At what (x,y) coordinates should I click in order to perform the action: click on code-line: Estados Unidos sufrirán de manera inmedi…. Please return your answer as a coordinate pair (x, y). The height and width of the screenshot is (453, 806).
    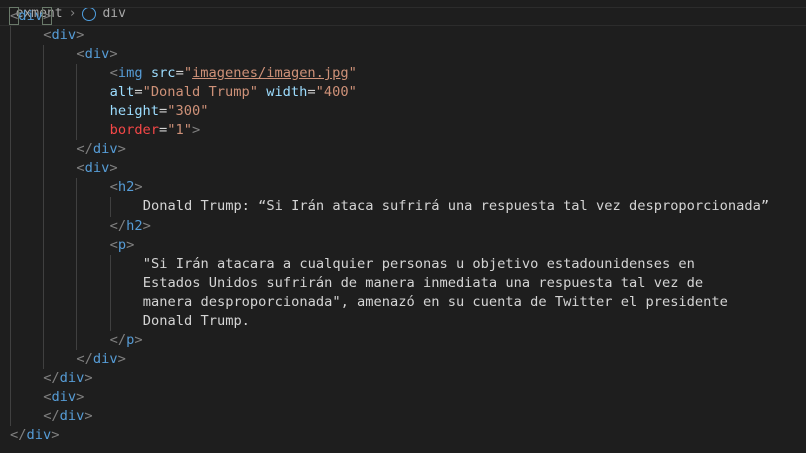
    Looking at the image, I should click on (403, 283).